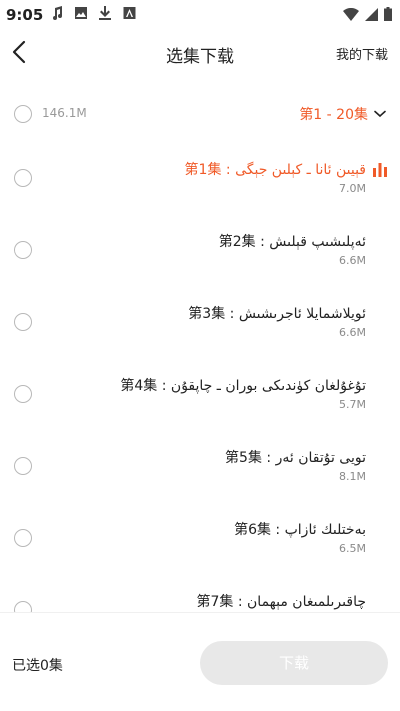 The width and height of the screenshot is (400, 711). Describe the element at coordinates (129, 13) in the screenshot. I see `store-icon` at that location.